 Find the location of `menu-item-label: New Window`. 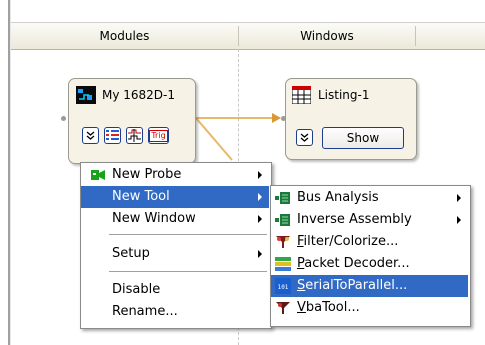

menu-item-label: New Window is located at coordinates (154, 218).